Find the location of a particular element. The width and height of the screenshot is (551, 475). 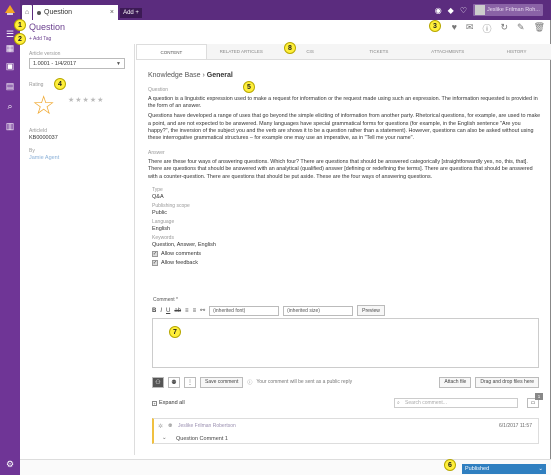

scope-label: Publishing scope is located at coordinates (171, 205).